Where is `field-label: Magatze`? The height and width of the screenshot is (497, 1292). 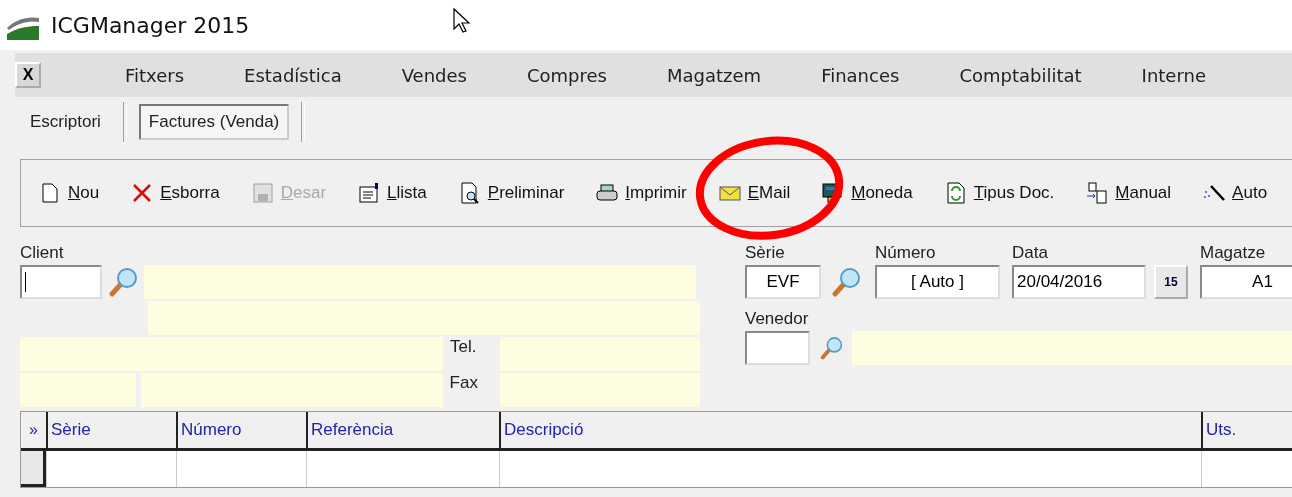 field-label: Magatze is located at coordinates (1233, 253).